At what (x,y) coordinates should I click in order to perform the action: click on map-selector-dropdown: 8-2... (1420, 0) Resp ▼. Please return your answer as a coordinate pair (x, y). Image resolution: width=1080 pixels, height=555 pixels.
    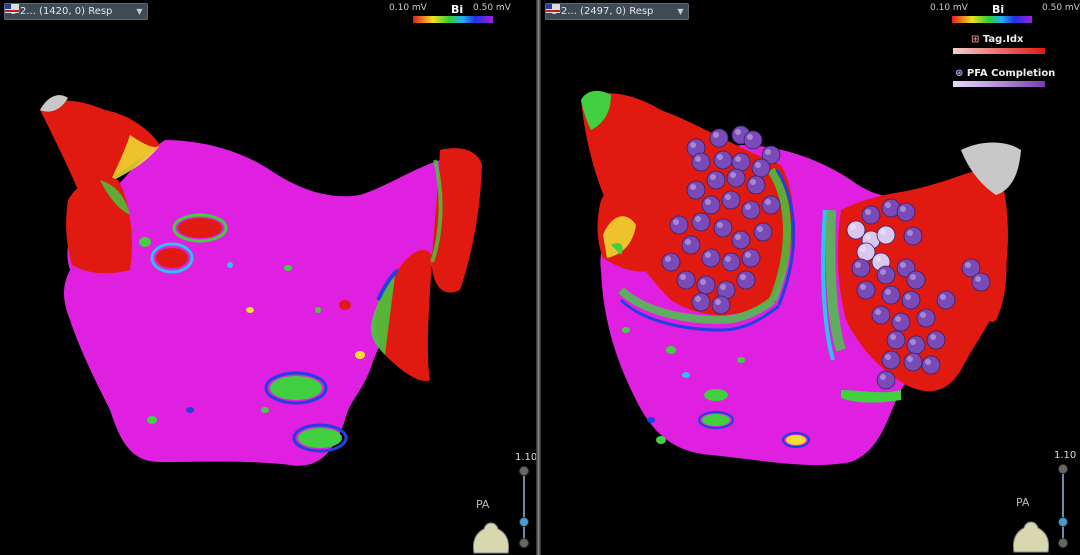
    Looking at the image, I should click on (76, 11).